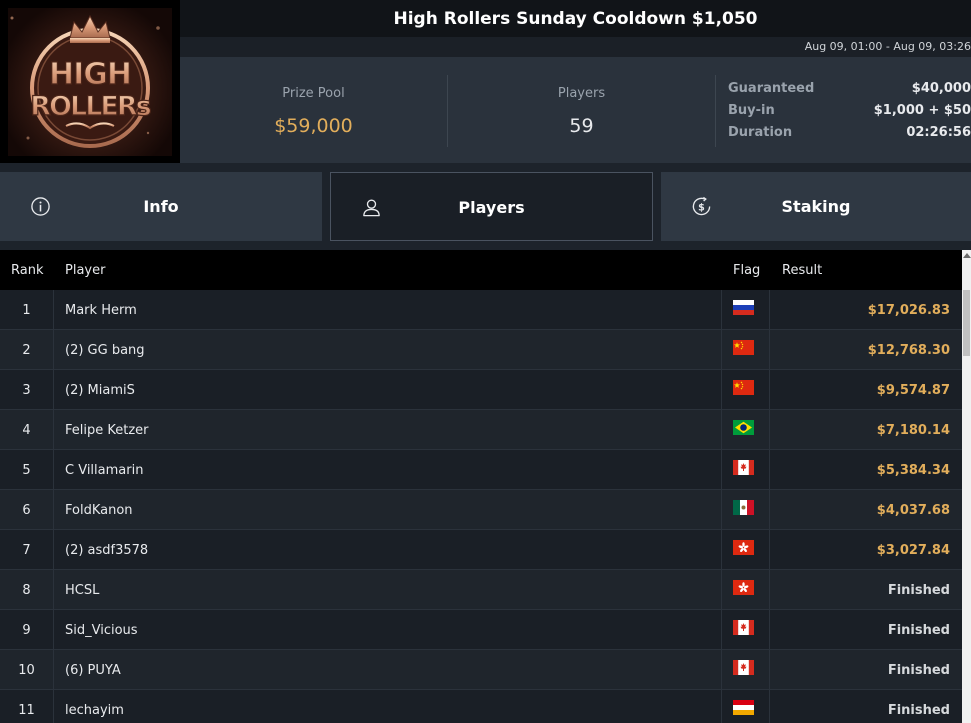 Image resolution: width=971 pixels, height=723 pixels. I want to click on result-cell: $17,026.83, so click(908, 310).